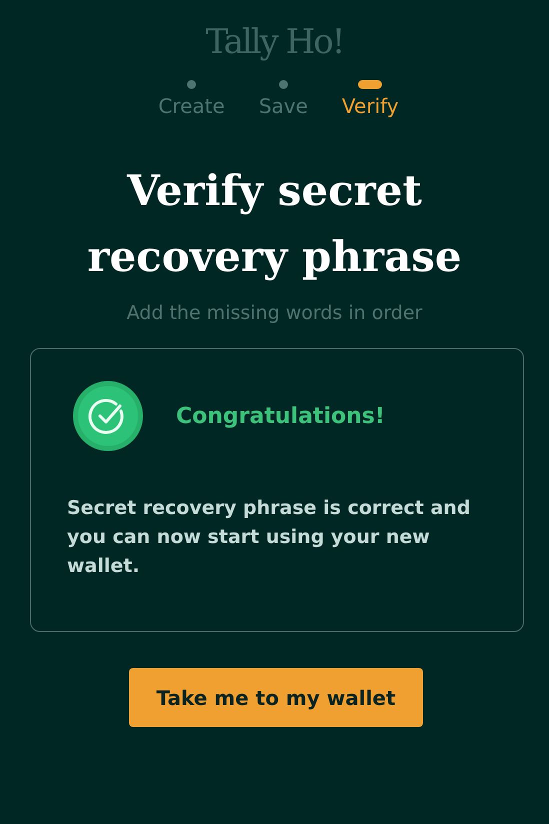 This screenshot has height=824, width=549. Describe the element at coordinates (276, 697) in the screenshot. I see `wallet-button: Take me to my wallet` at that location.